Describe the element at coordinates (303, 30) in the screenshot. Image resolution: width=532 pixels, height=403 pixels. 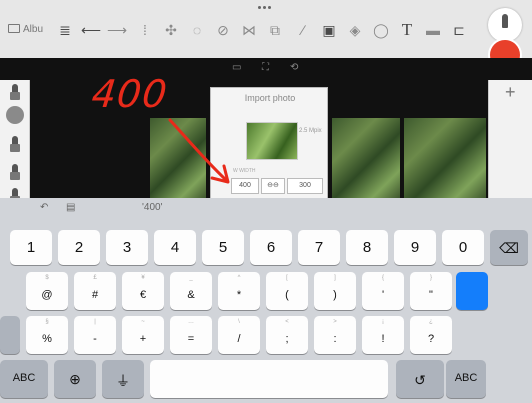
I see `pen-icon: ∕` at that location.